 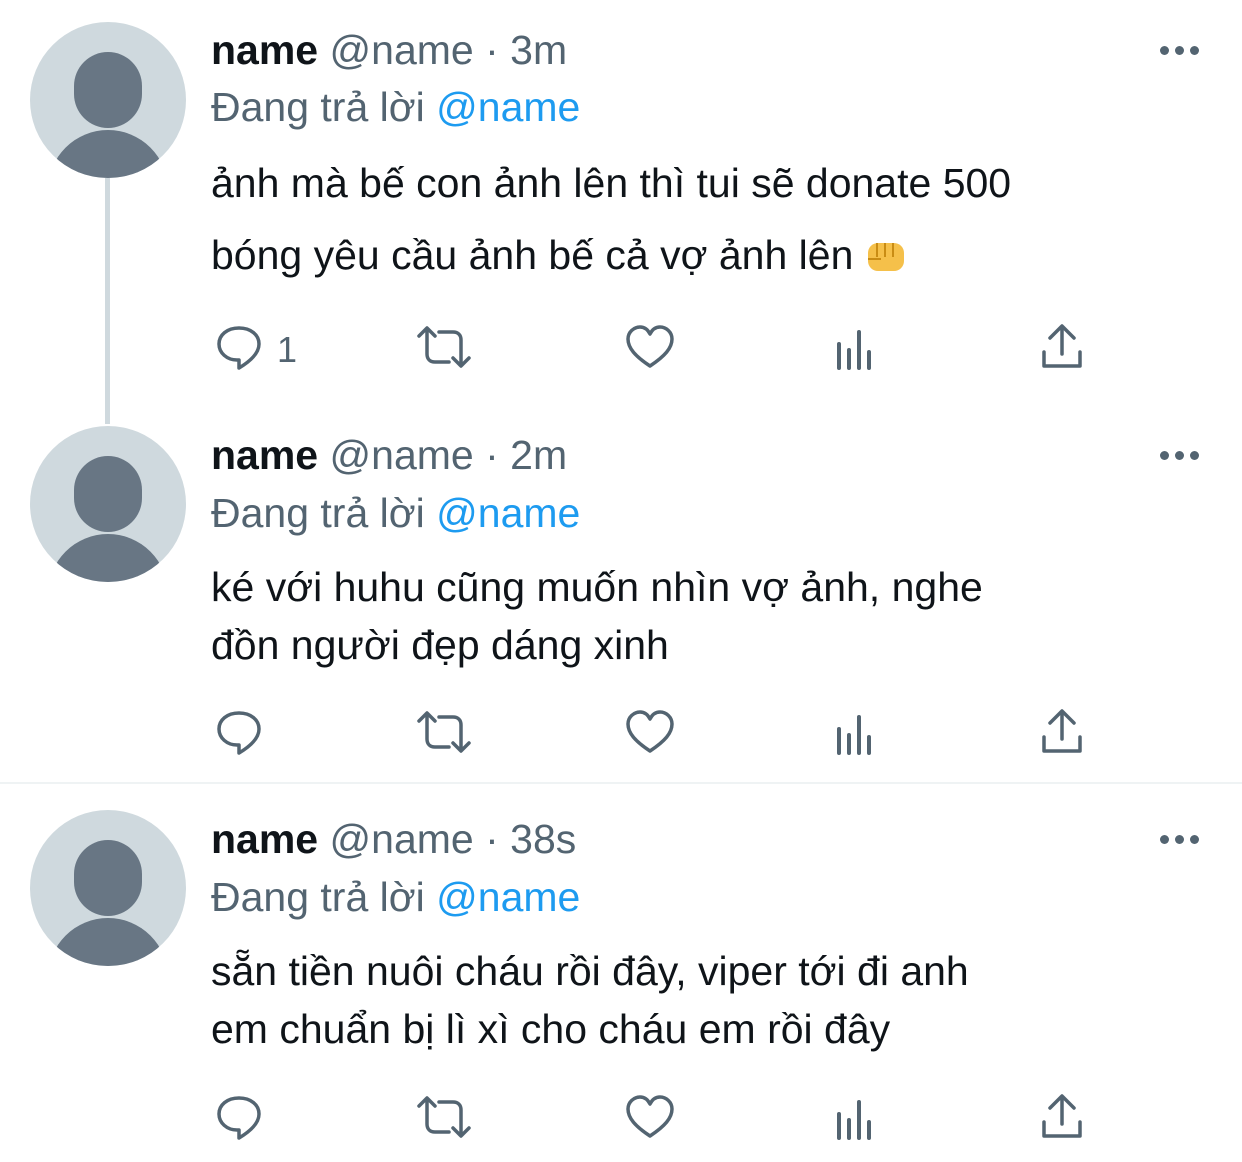 What do you see at coordinates (1180, 839) in the screenshot?
I see `more-icon` at bounding box center [1180, 839].